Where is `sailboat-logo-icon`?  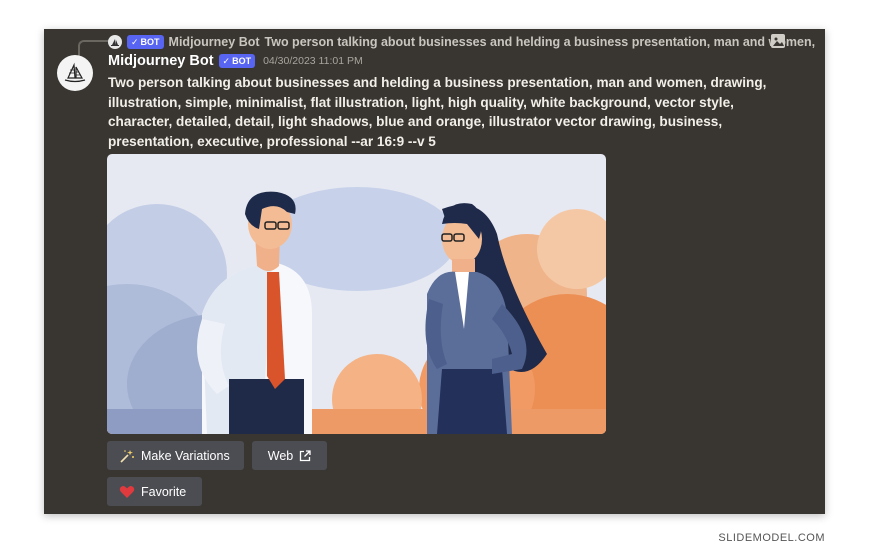
sailboat-logo-icon is located at coordinates (75, 72).